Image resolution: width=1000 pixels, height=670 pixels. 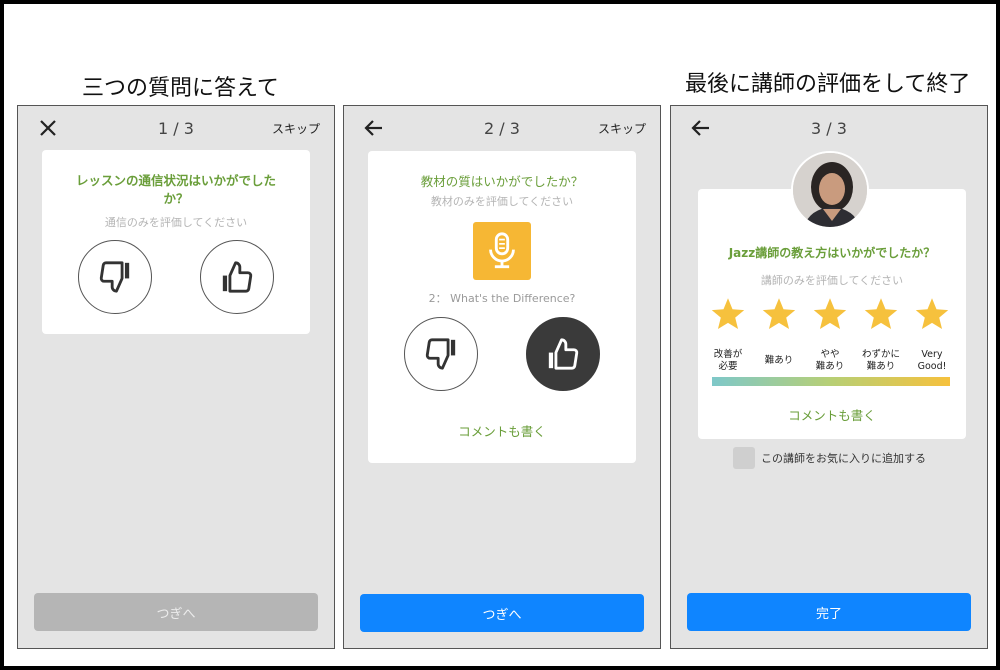 I want to click on star-label-5: Very Good!, so click(x=932, y=360).